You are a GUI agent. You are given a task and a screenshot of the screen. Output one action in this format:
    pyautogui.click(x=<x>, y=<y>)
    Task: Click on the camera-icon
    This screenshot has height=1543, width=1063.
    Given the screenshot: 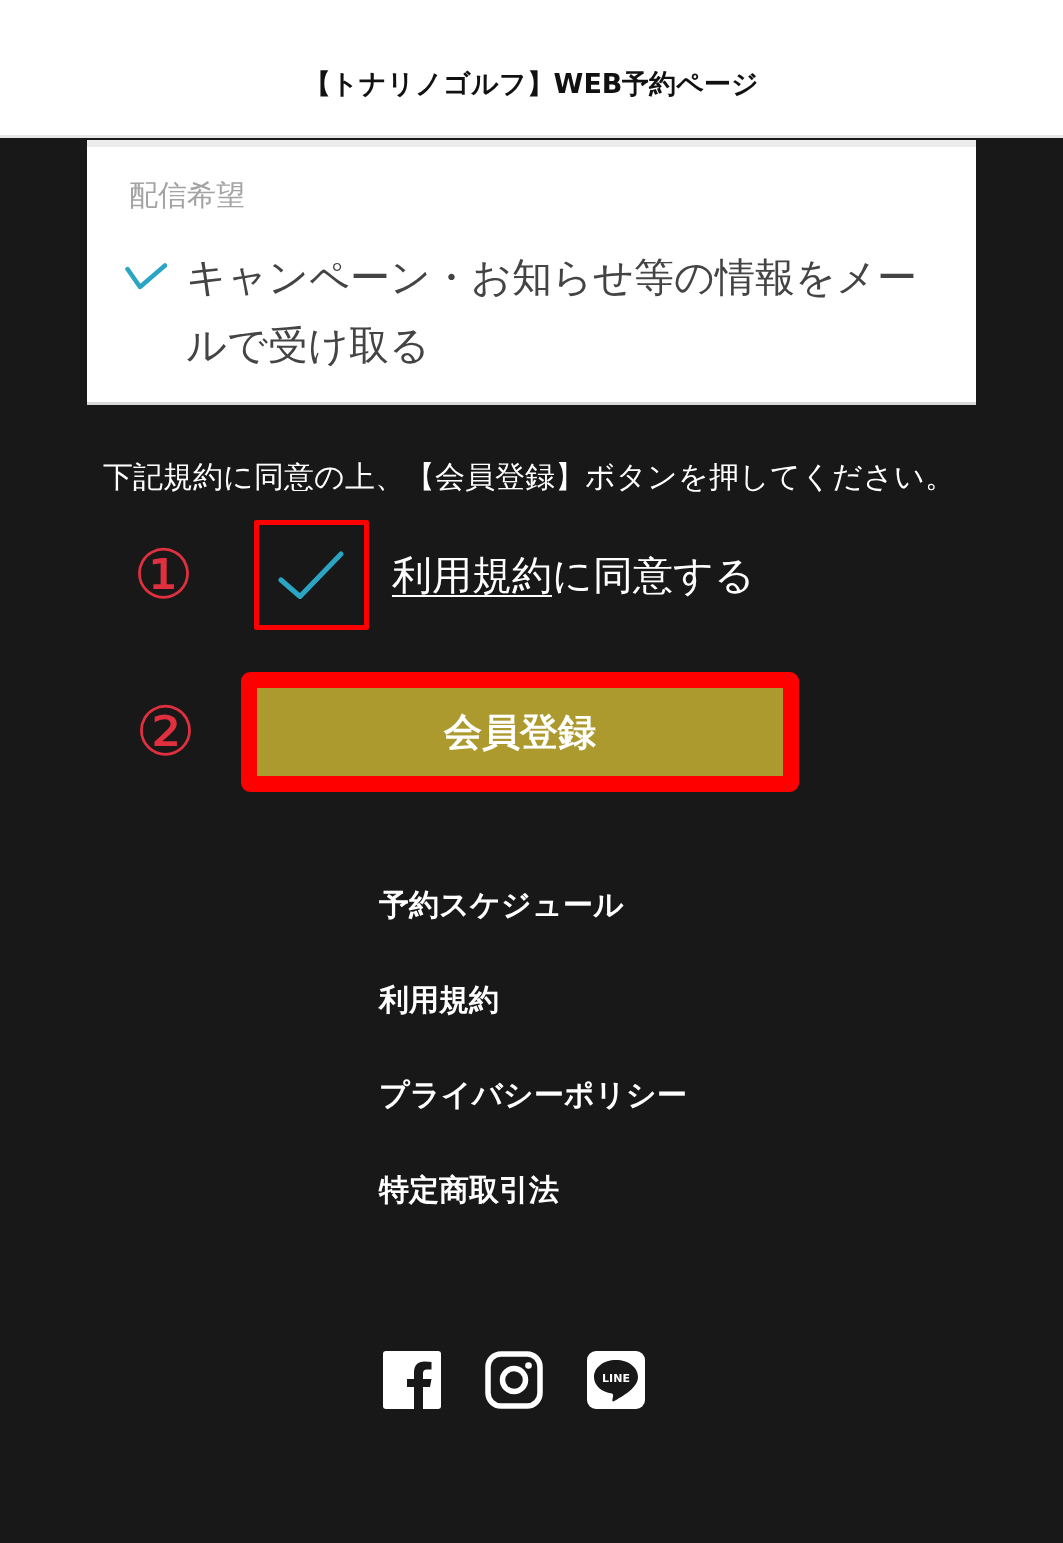 What is the action you would take?
    pyautogui.click(x=514, y=1380)
    